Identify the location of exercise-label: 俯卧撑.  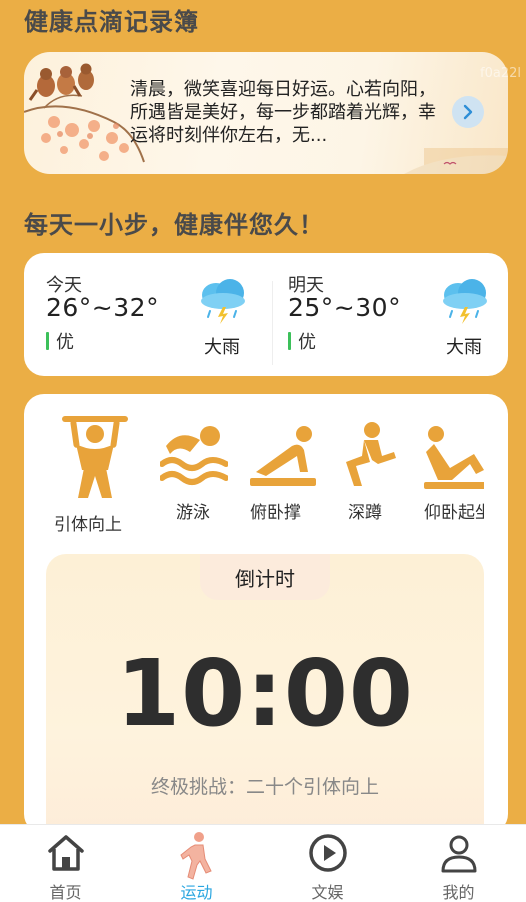
(275, 513).